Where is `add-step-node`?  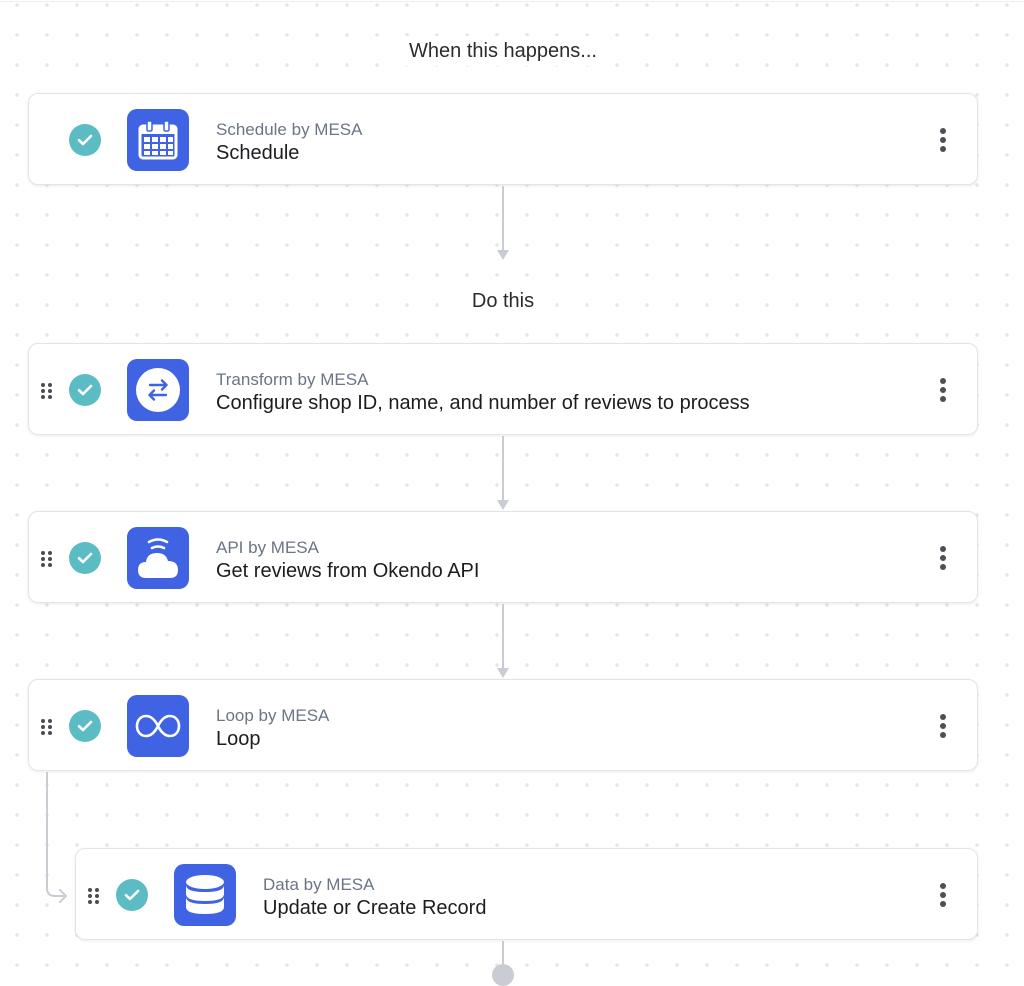 add-step-node is located at coordinates (503, 975).